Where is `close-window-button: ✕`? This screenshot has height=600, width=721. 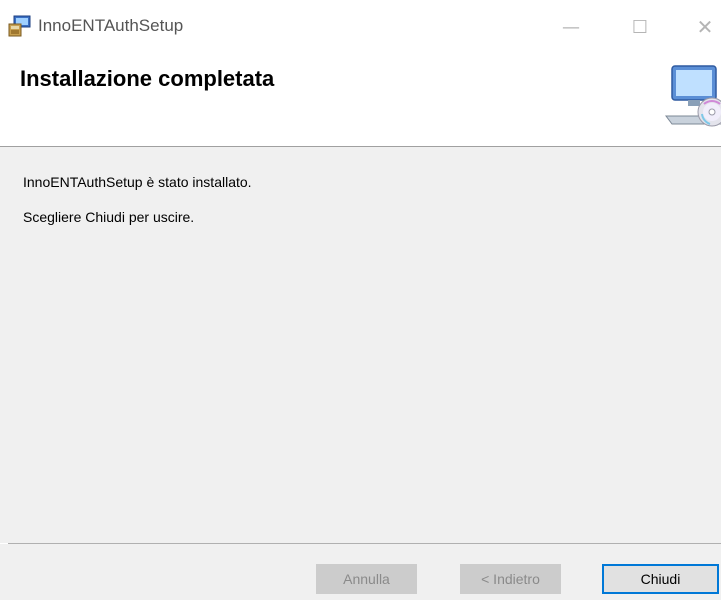 close-window-button: ✕ is located at coordinates (703, 27).